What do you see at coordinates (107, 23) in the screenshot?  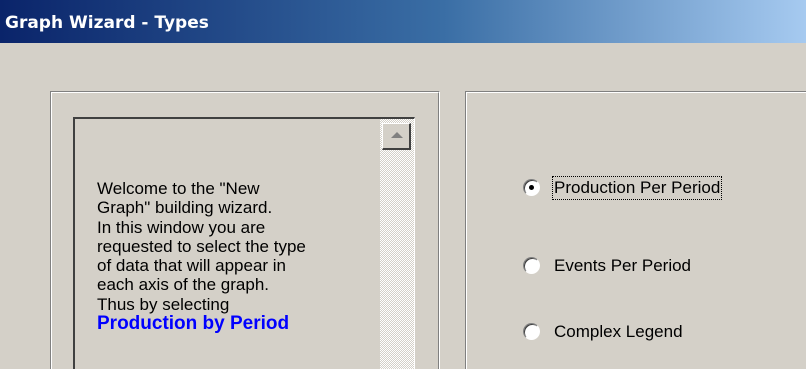 I see `window-title: Graph Wizard - Types` at bounding box center [107, 23].